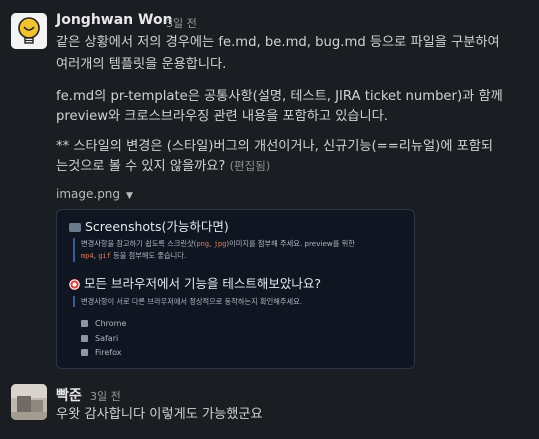 This screenshot has width=539, height=439. I want to click on avatar-photo-icon, so click(29, 402).